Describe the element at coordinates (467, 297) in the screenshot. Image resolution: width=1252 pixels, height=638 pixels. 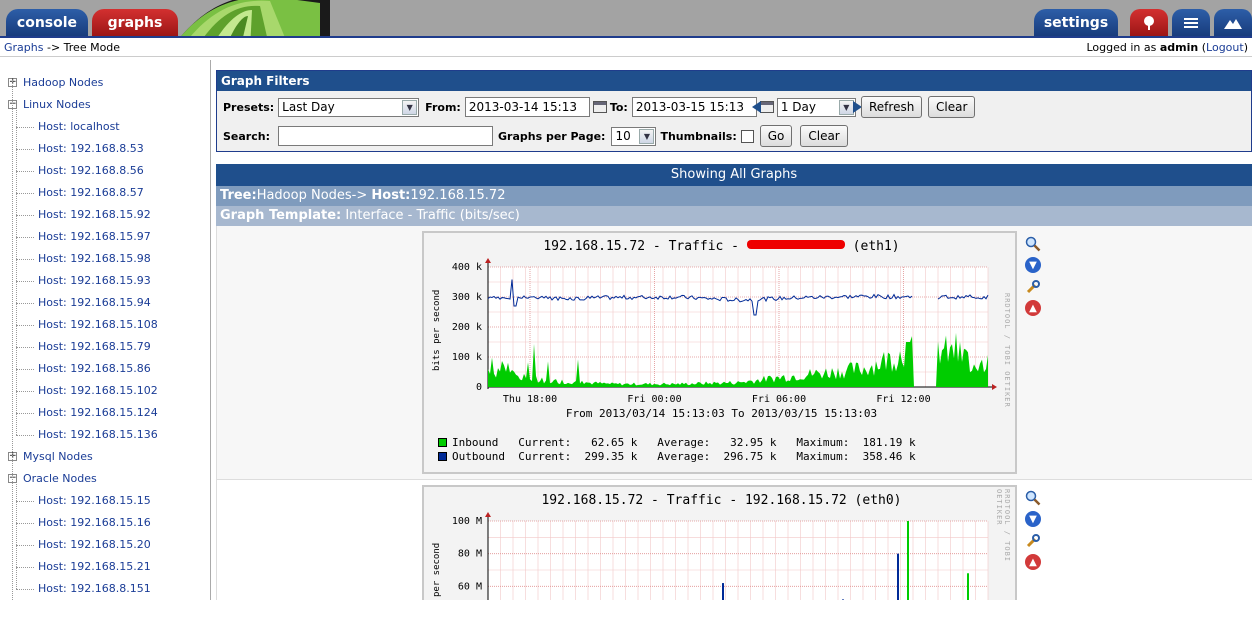
I see `y-tick-label: 300 k` at that location.